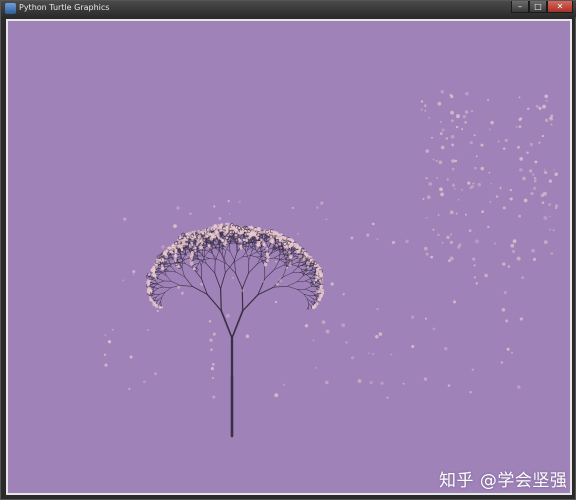 Image resolution: width=576 pixels, height=500 pixels. I want to click on minimize-button: –, so click(520, 7).